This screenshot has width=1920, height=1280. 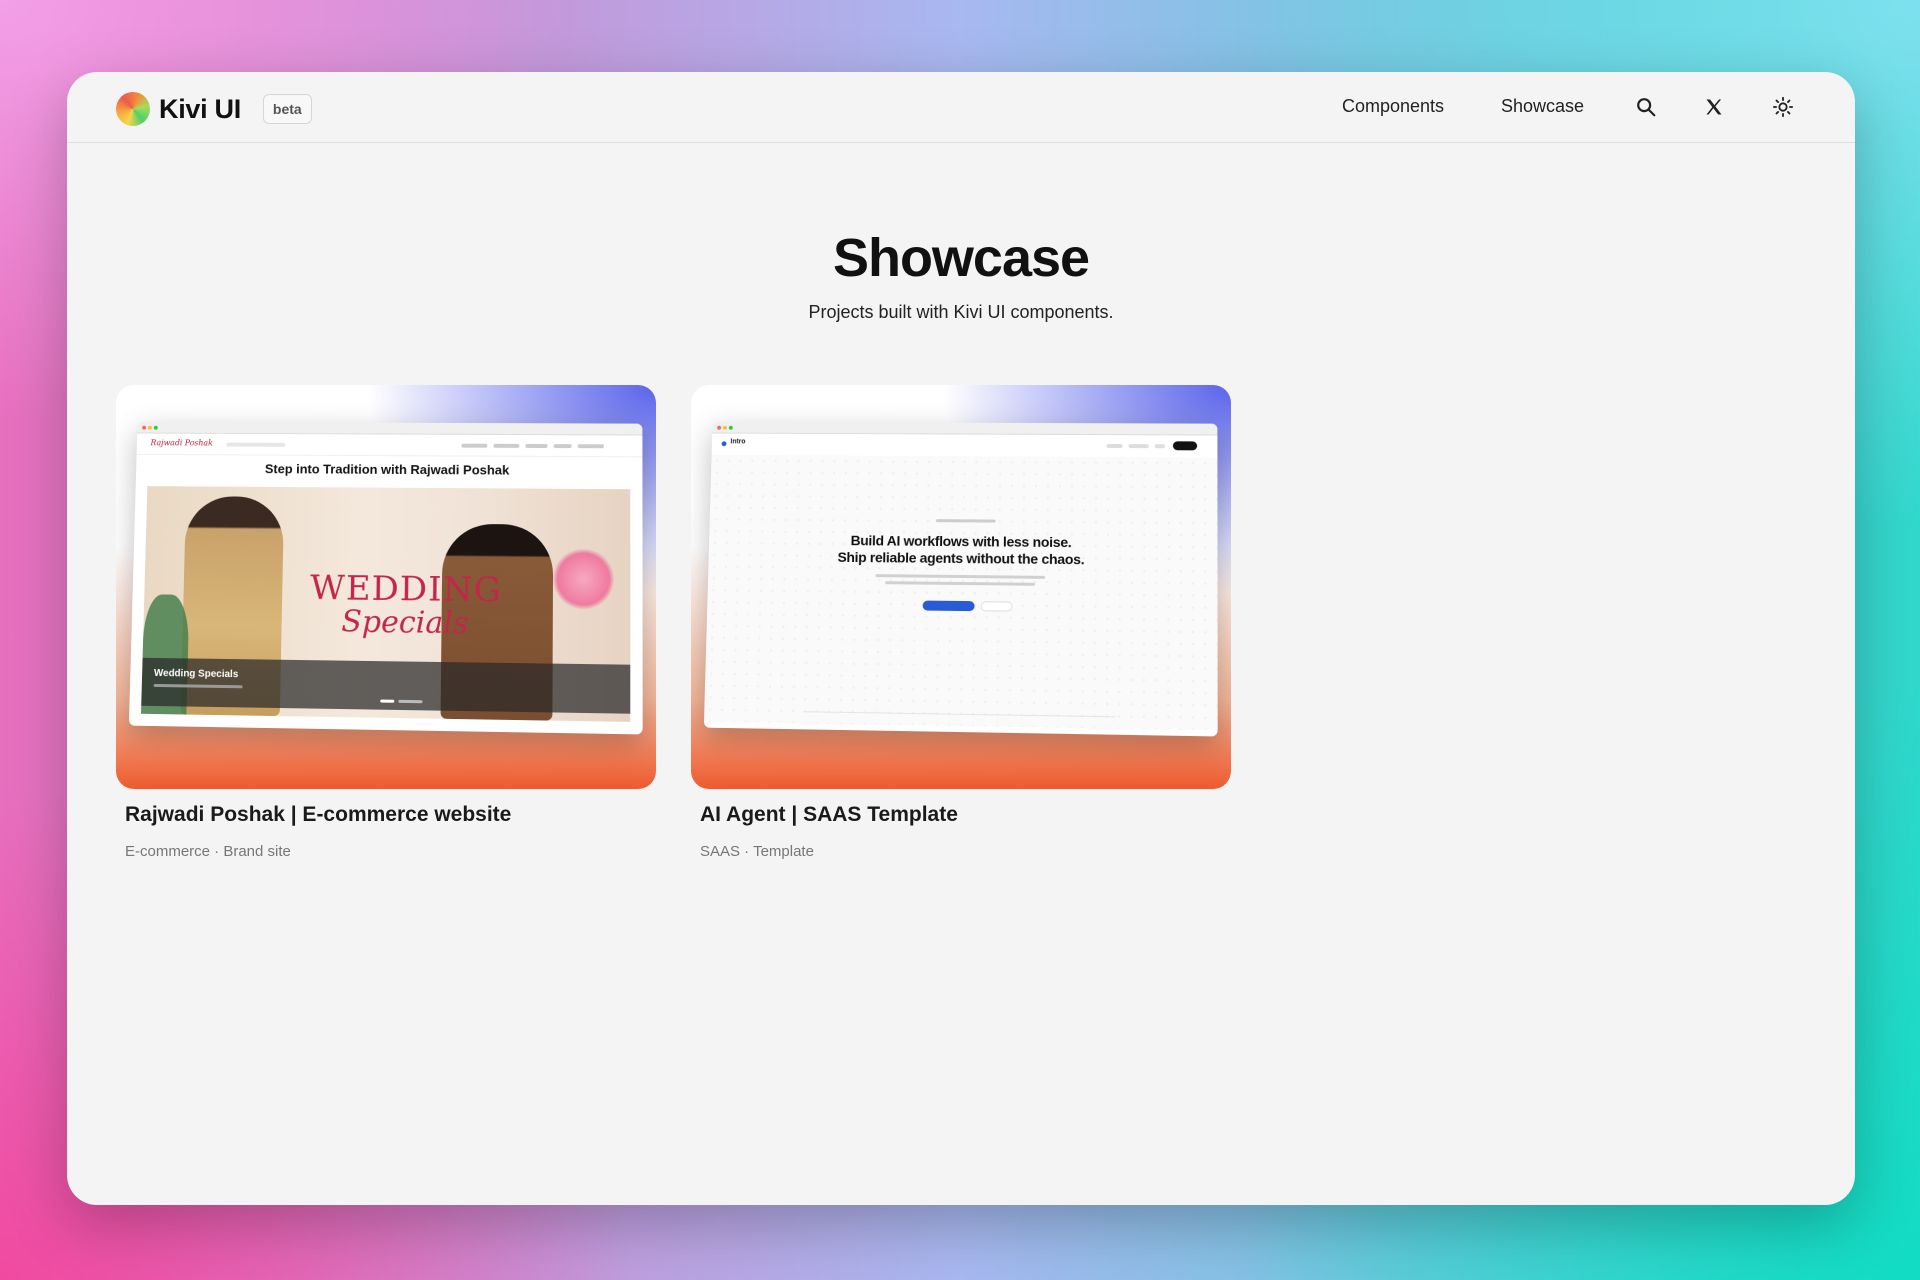 What do you see at coordinates (196, 674) in the screenshot?
I see `banner-caption: Wedding Specials` at bounding box center [196, 674].